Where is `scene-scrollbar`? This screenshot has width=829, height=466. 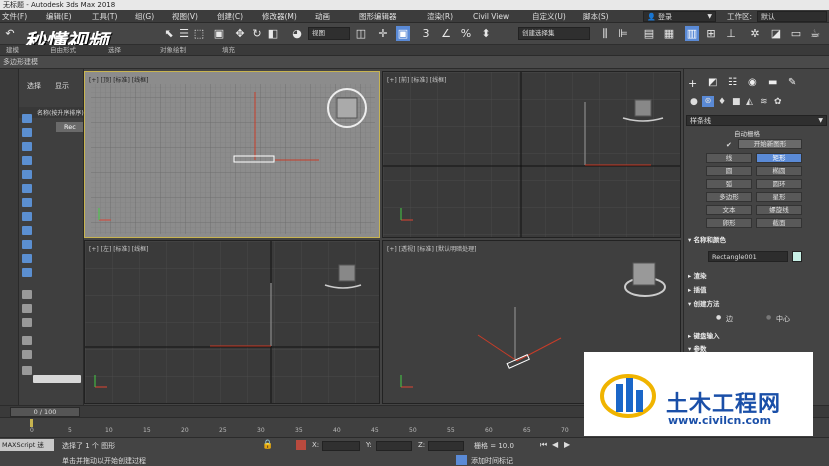
scene-scrollbar is located at coordinates (57, 379).